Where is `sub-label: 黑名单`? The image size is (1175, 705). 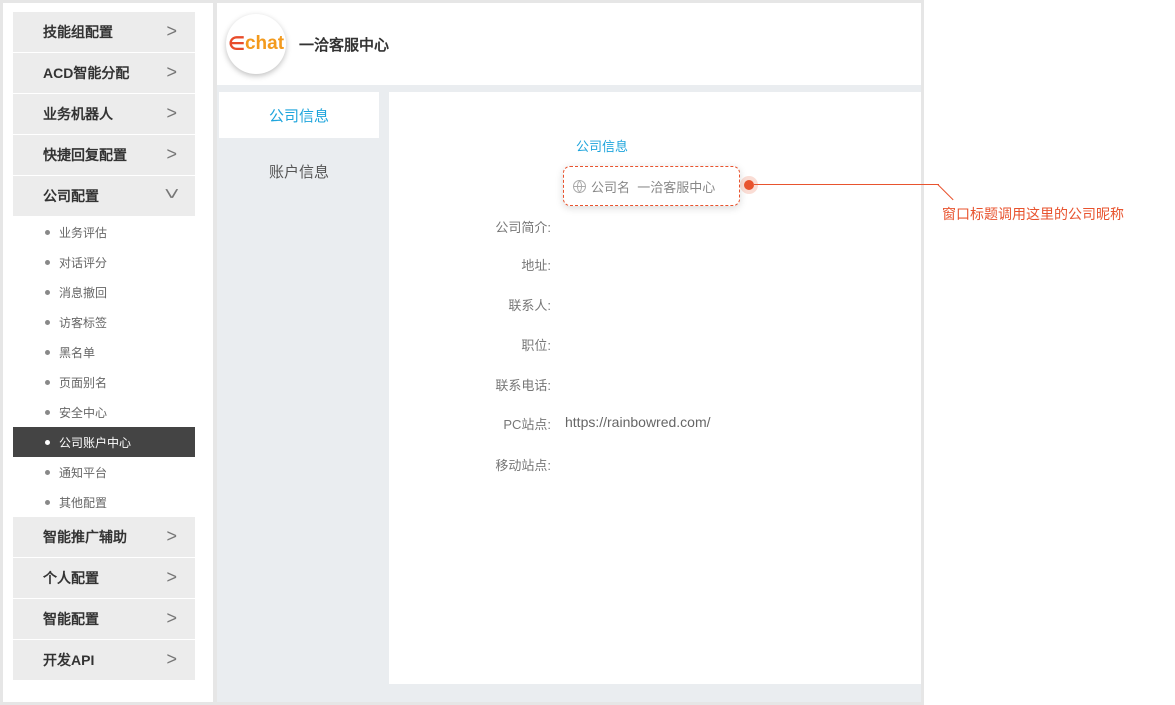
sub-label: 黑名单 is located at coordinates (77, 352).